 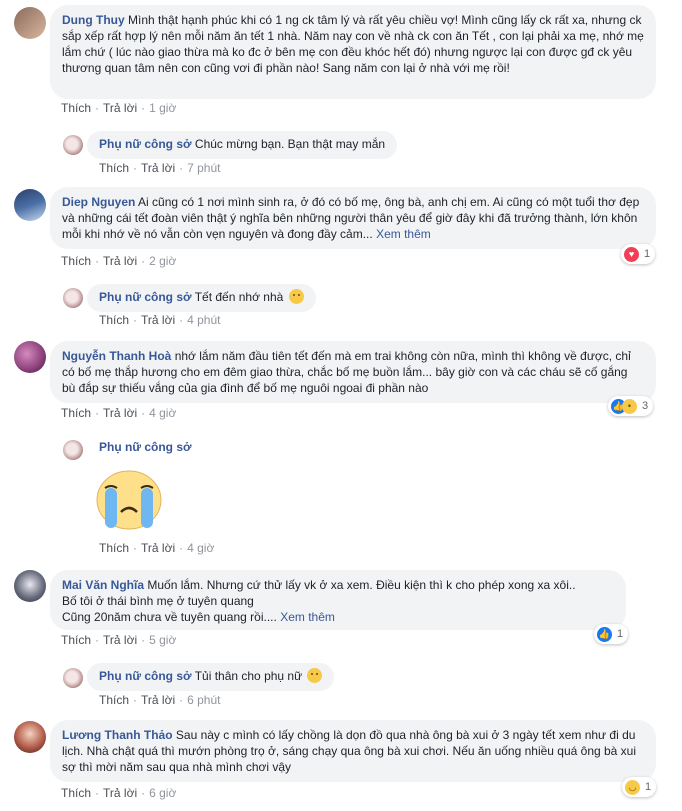 I want to click on comment-text: Bố tôi ở thái bình mẹ ở tuyên quang, so click(x=158, y=601).